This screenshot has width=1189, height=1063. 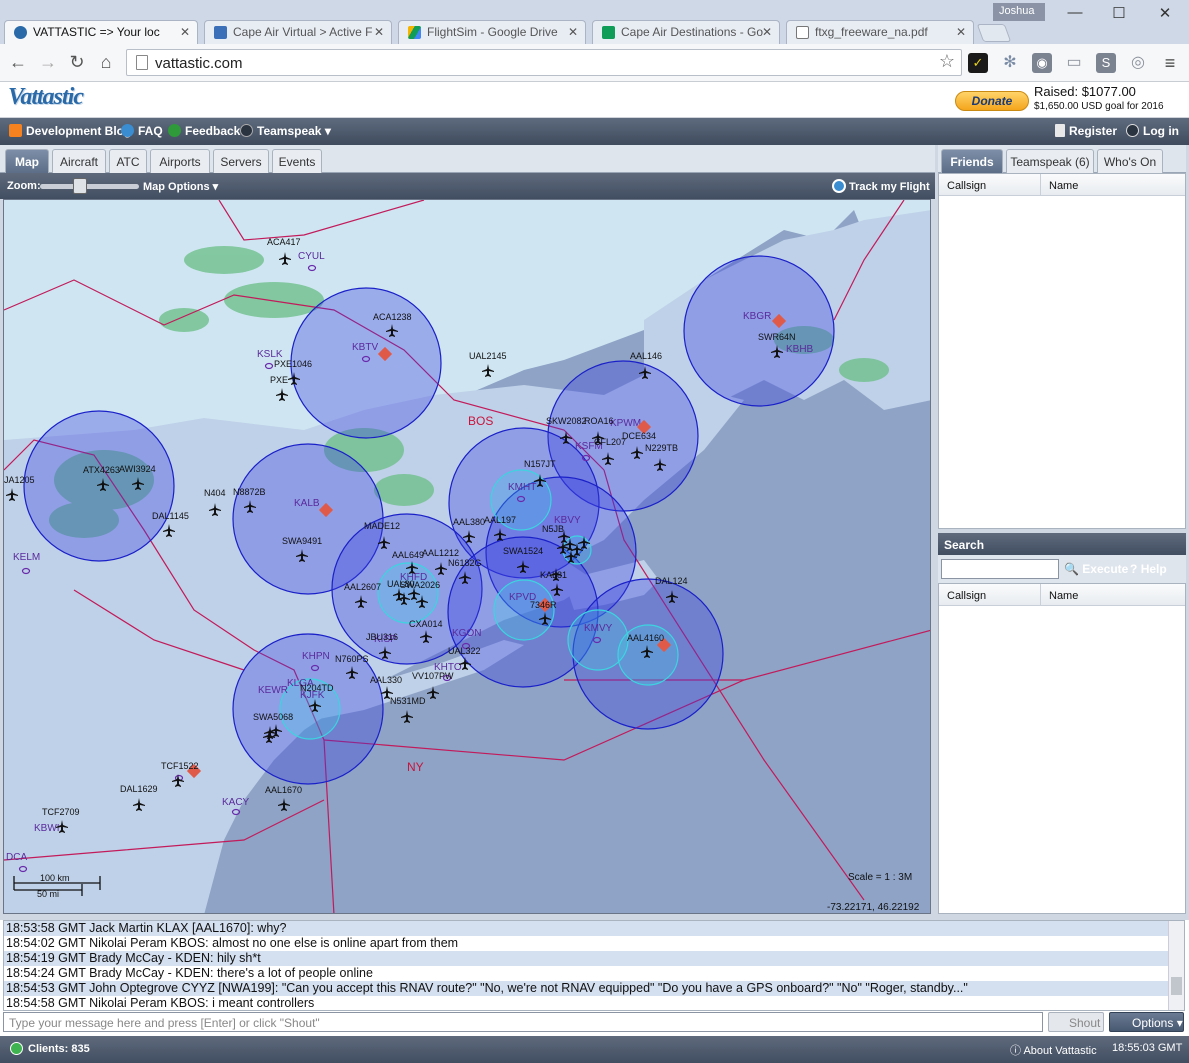 I want to click on tab-whos-on: Who's On, so click(x=1130, y=161).